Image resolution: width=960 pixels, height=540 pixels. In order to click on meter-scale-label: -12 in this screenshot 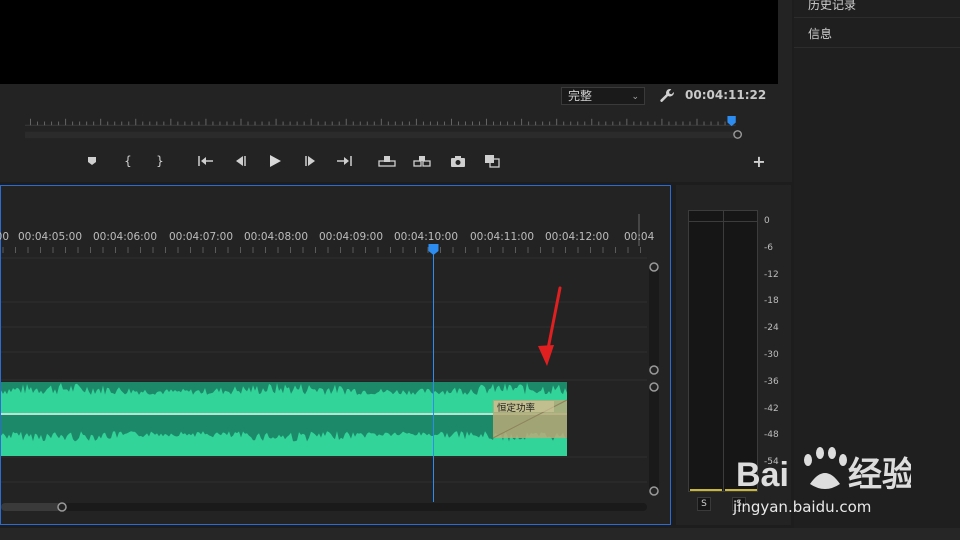, I will do `click(771, 274)`.